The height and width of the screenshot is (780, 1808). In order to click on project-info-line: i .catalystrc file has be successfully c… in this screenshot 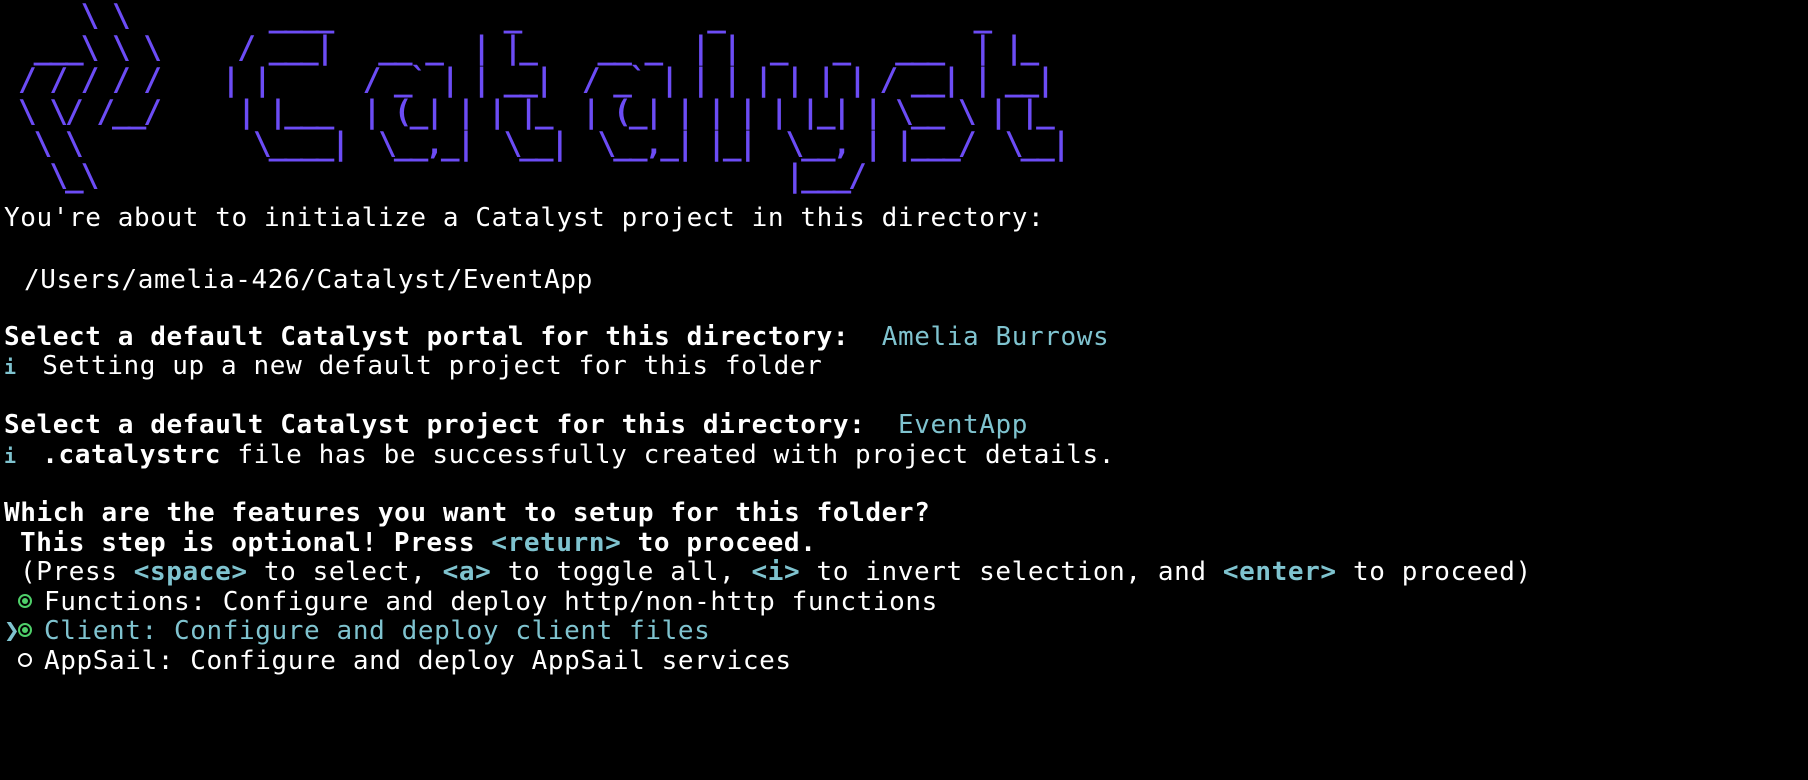, I will do `click(559, 455)`.